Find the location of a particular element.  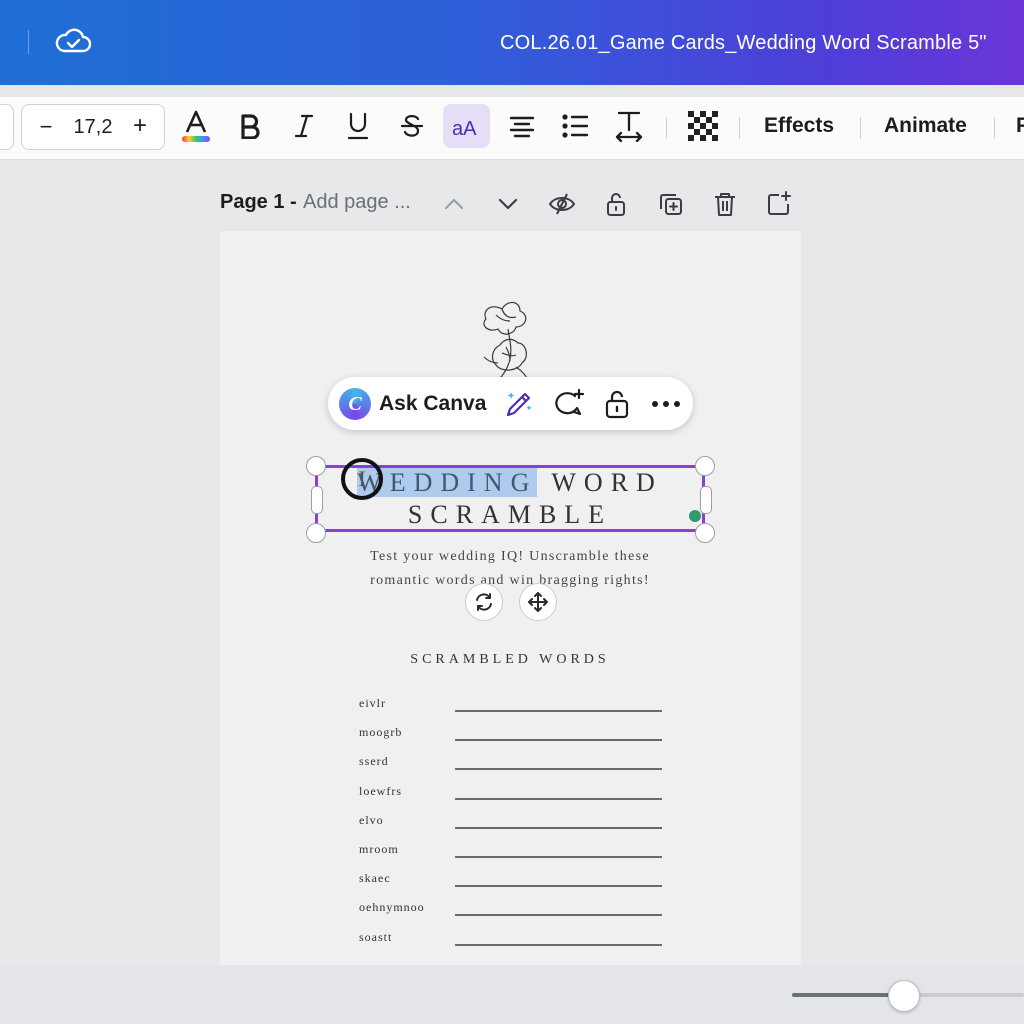

topbar-divider is located at coordinates (28, 42).